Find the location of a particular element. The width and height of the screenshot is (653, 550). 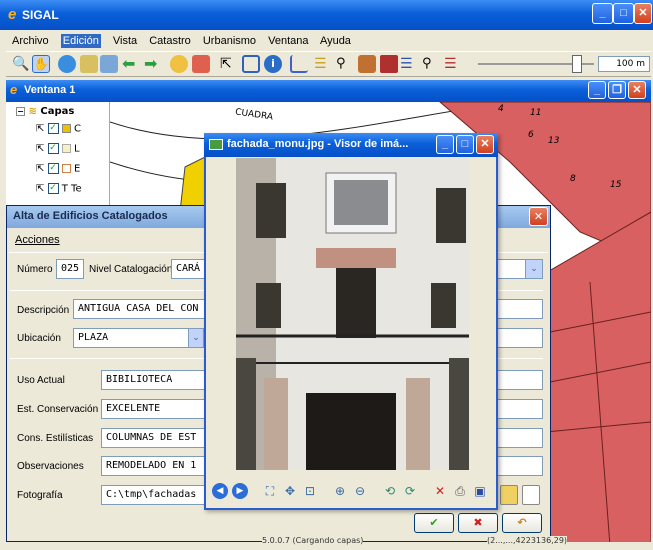

box-icon is located at coordinates (367, 64).